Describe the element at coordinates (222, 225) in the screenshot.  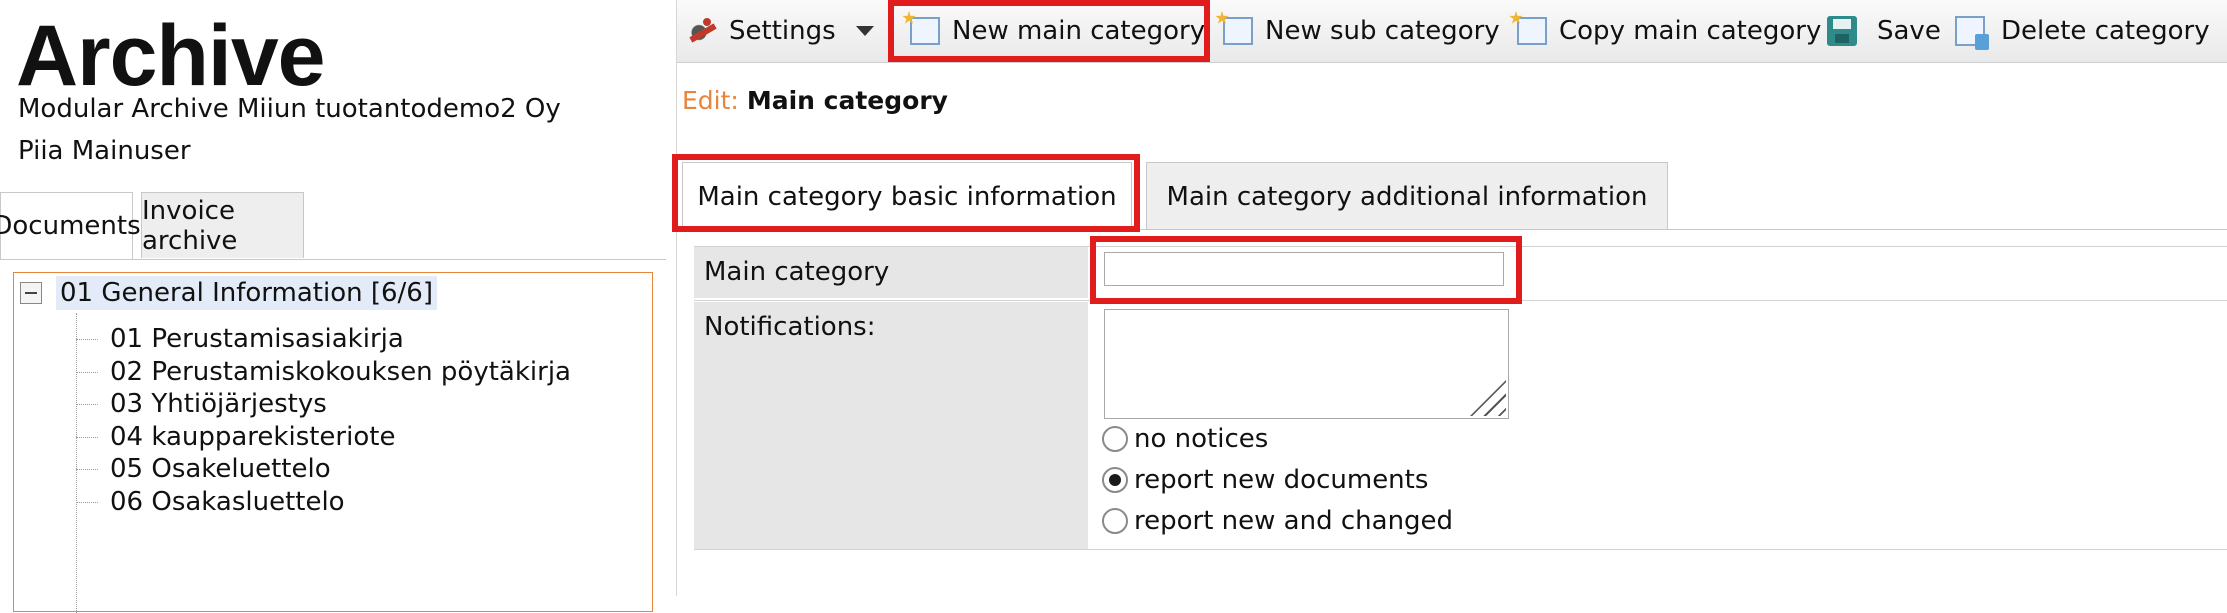
I see `tab-invoice-archive: Invoice archive` at that location.